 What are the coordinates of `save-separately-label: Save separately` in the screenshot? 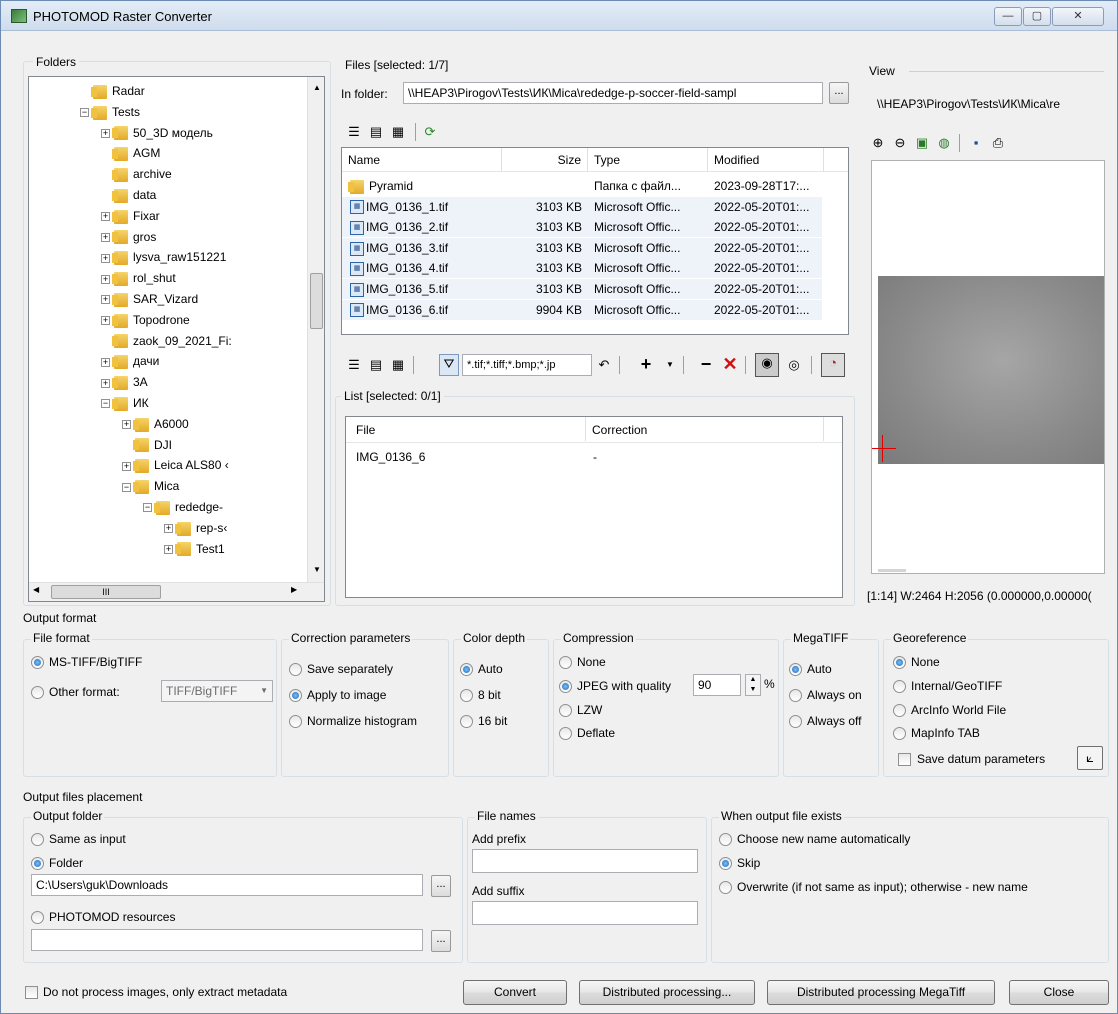 It's located at (350, 669).